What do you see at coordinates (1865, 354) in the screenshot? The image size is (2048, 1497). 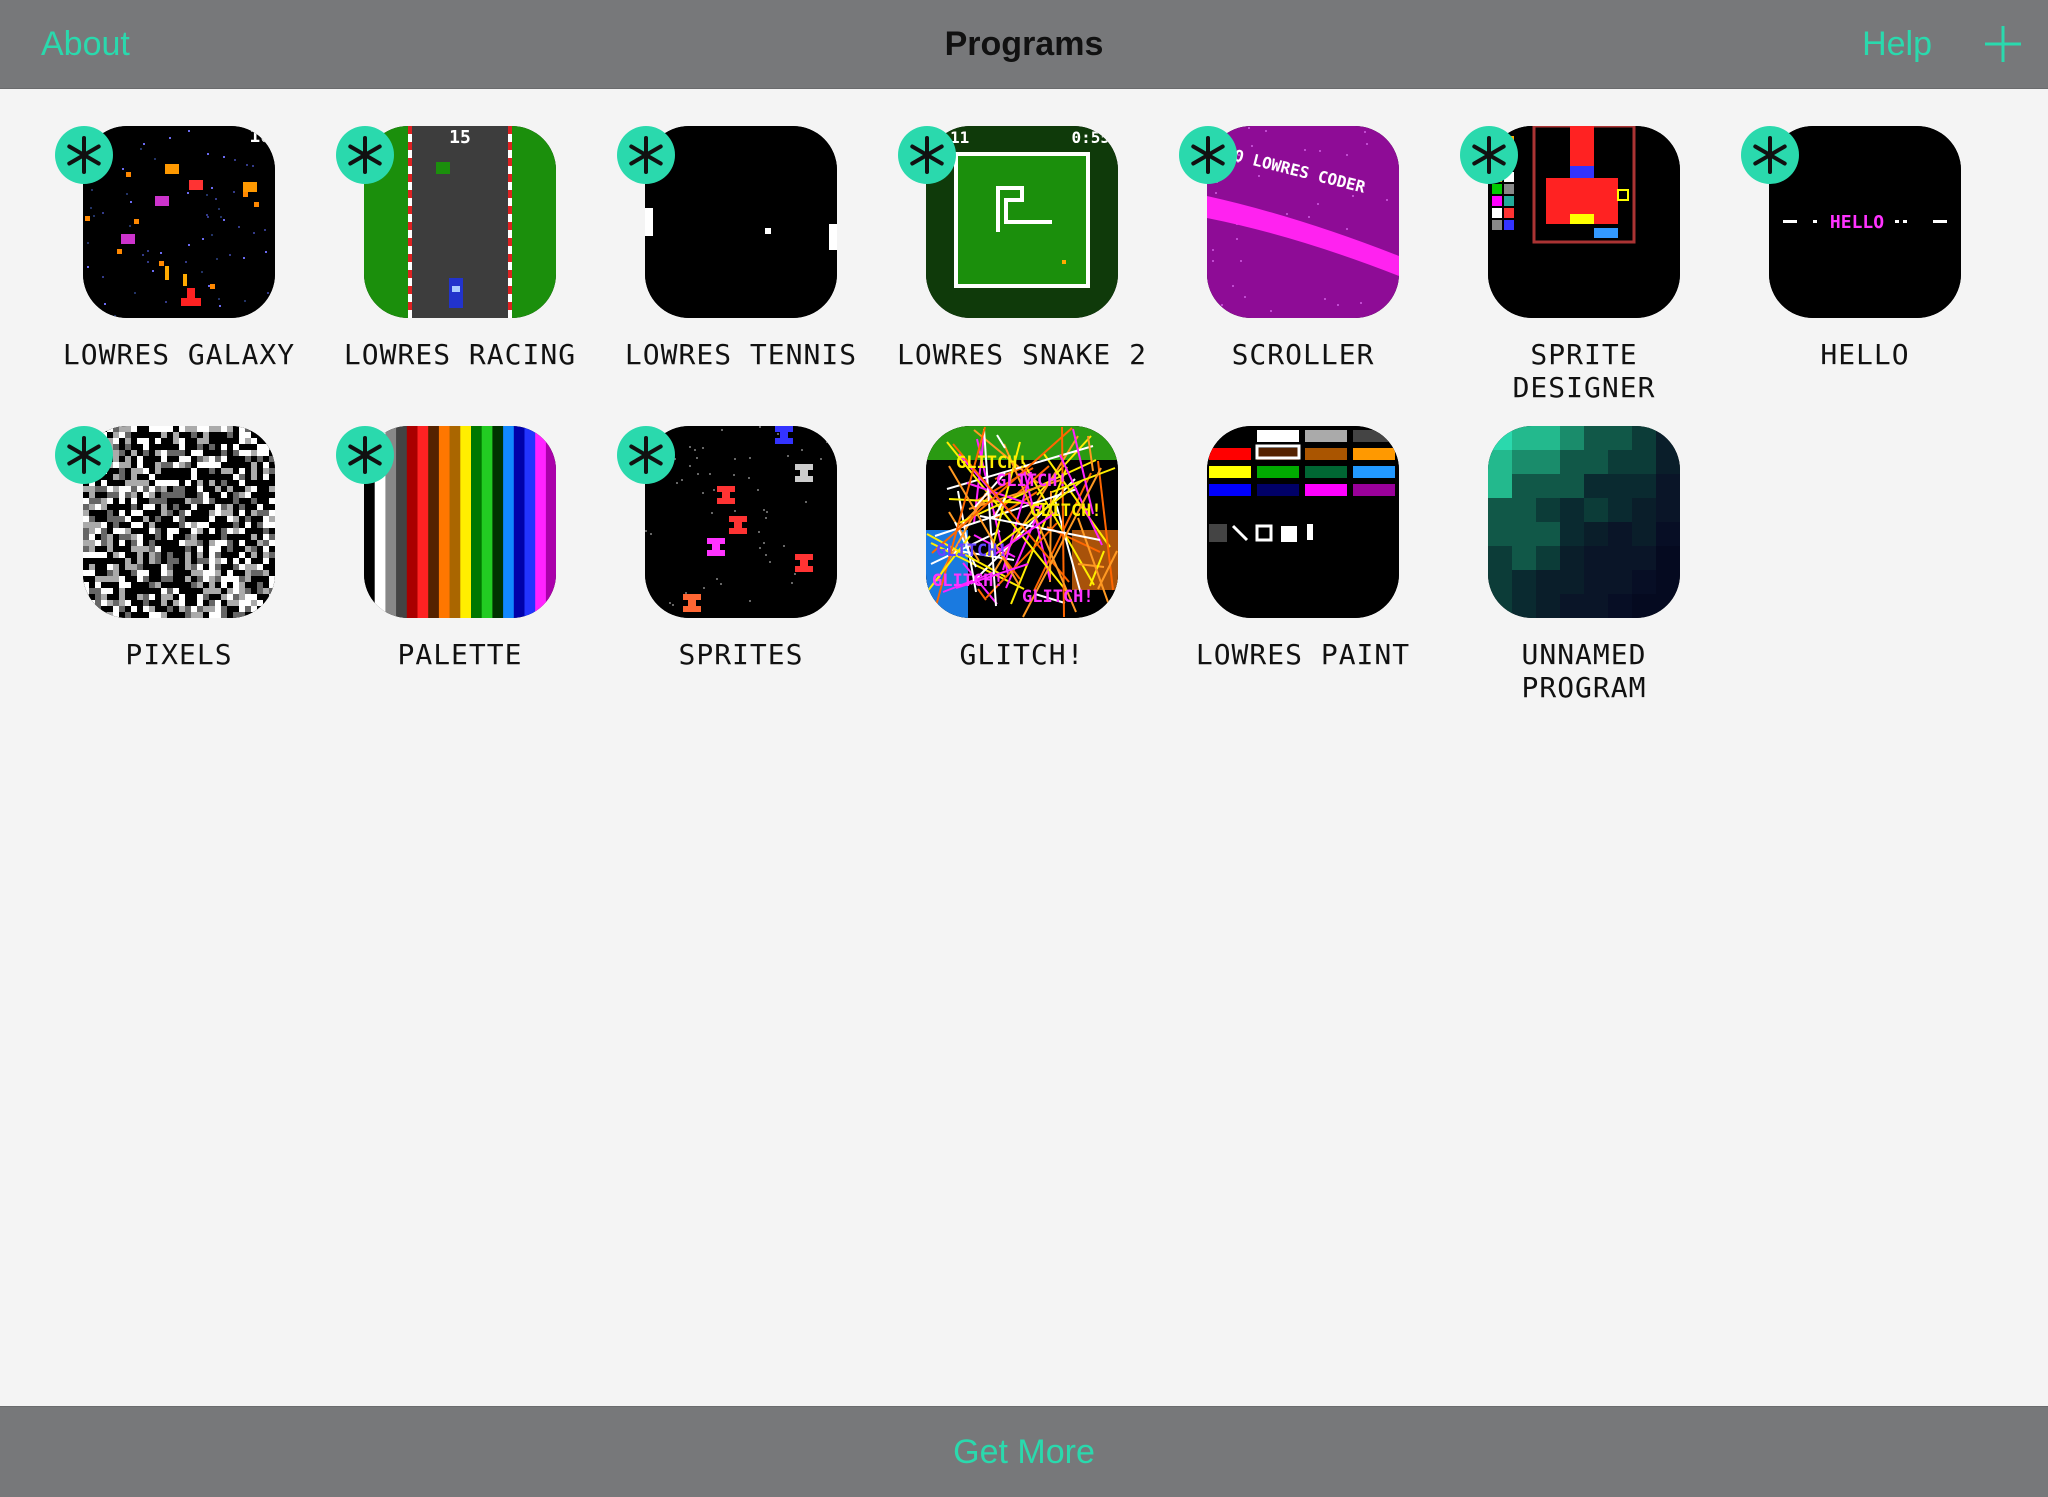 I see `program-name: HELLO` at bounding box center [1865, 354].